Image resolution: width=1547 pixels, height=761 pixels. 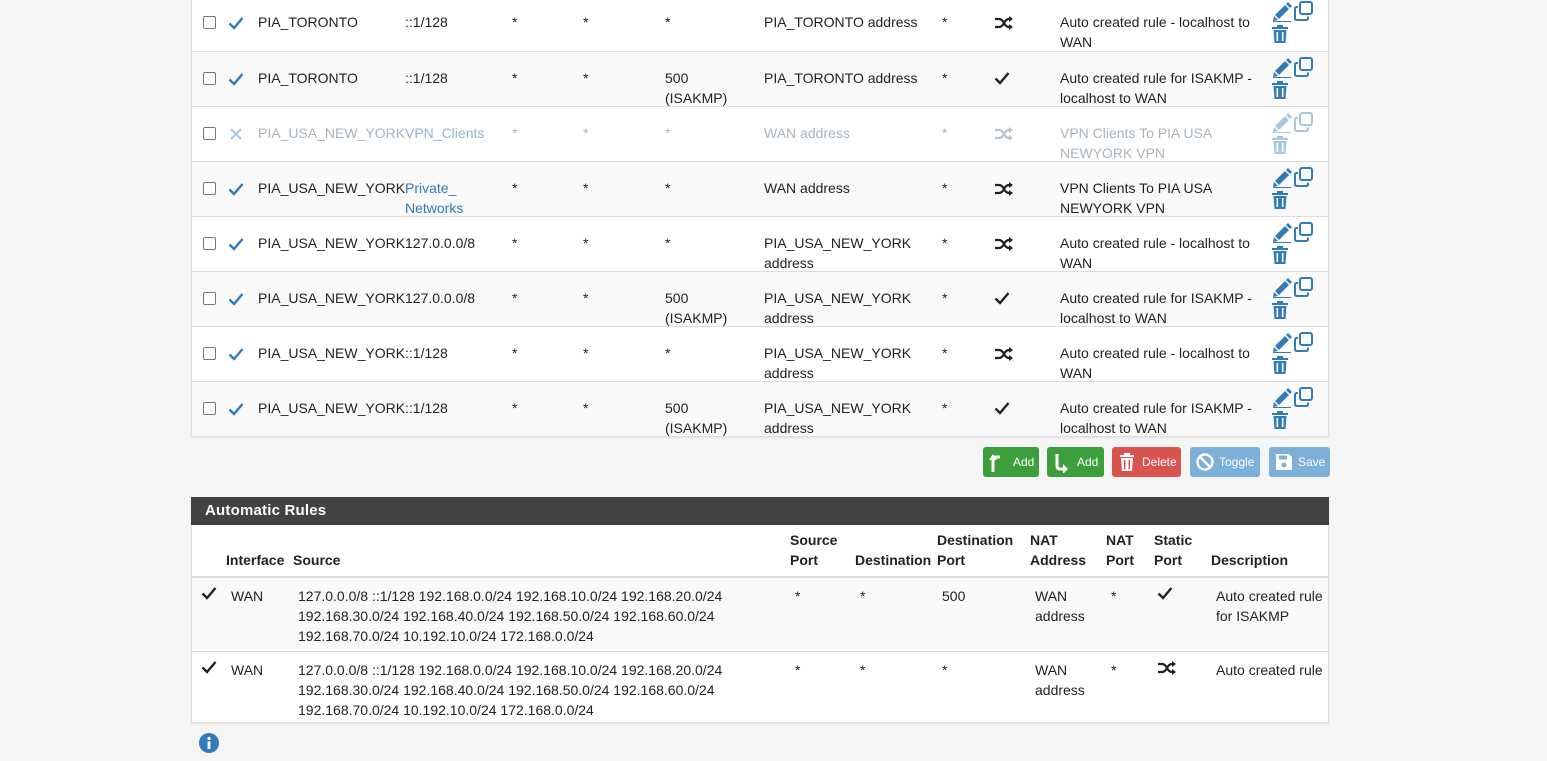 I want to click on rule-active-indicator, so click(x=209, y=594).